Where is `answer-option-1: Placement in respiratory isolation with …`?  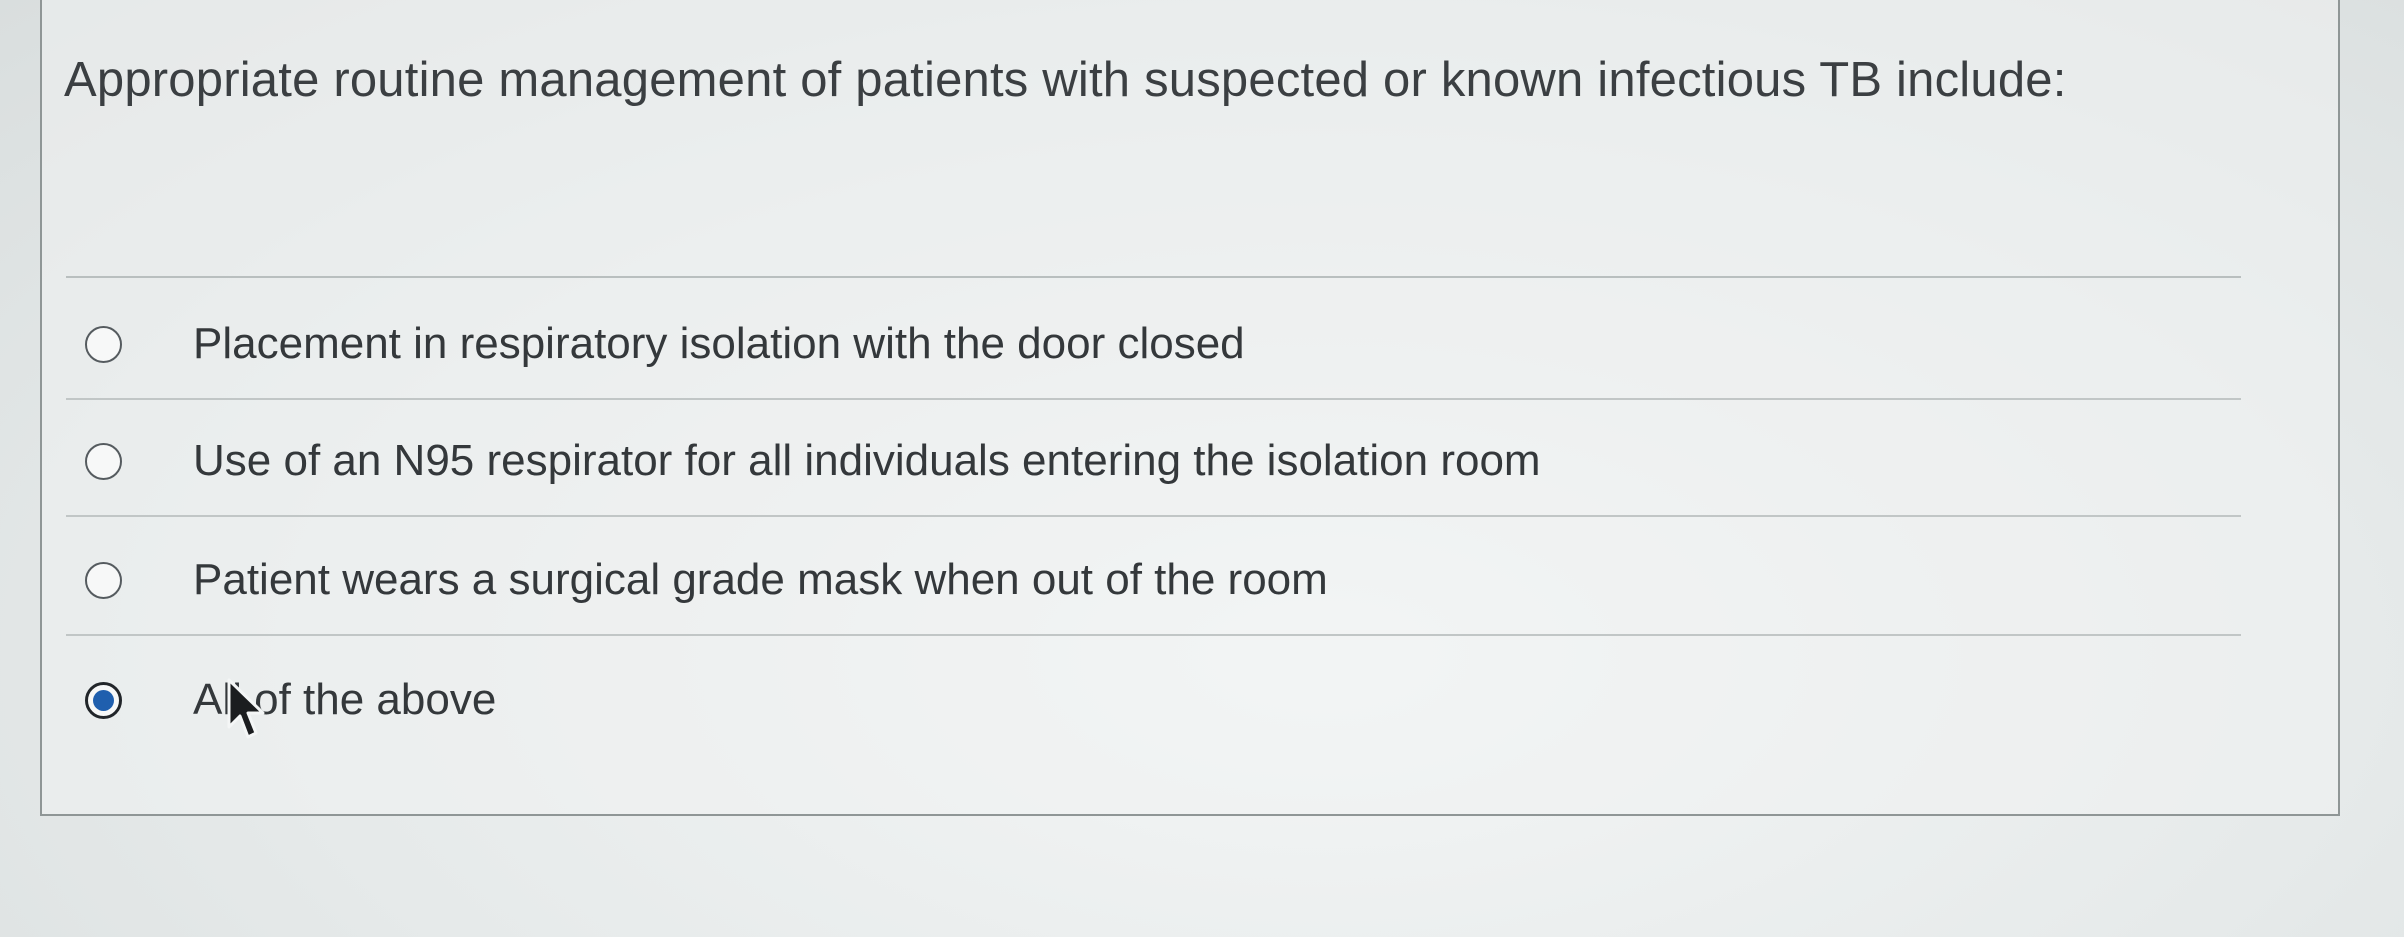
answer-option-1: Placement in respiratory isolation with … is located at coordinates (1153, 345).